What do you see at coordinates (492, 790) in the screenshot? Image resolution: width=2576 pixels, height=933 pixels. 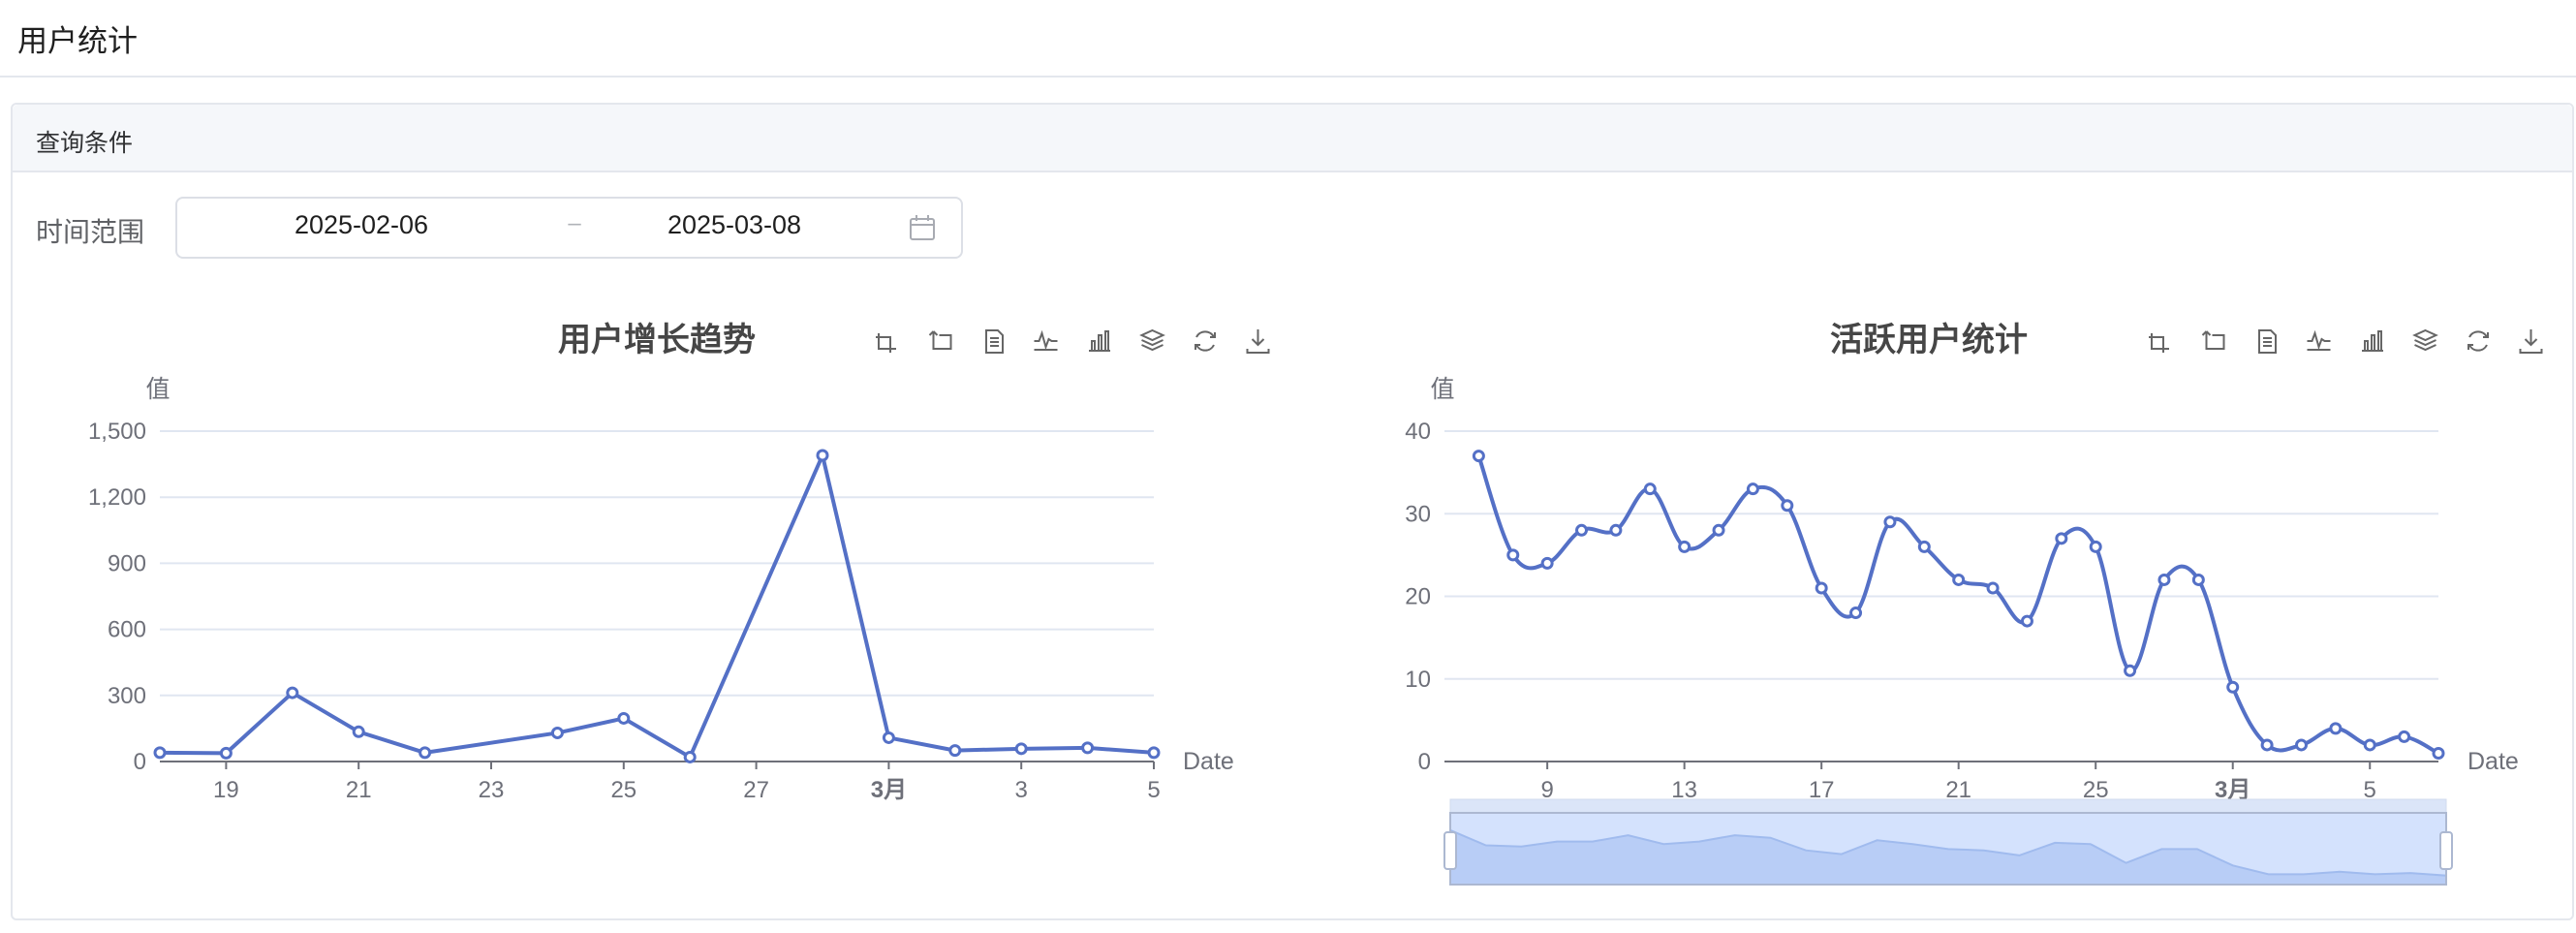 I see `x-tick-label: 23` at bounding box center [492, 790].